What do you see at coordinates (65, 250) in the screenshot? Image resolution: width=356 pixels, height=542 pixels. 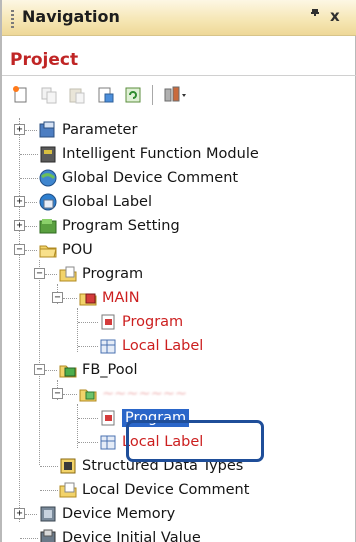 I see `tree-item-pou: POU` at bounding box center [65, 250].